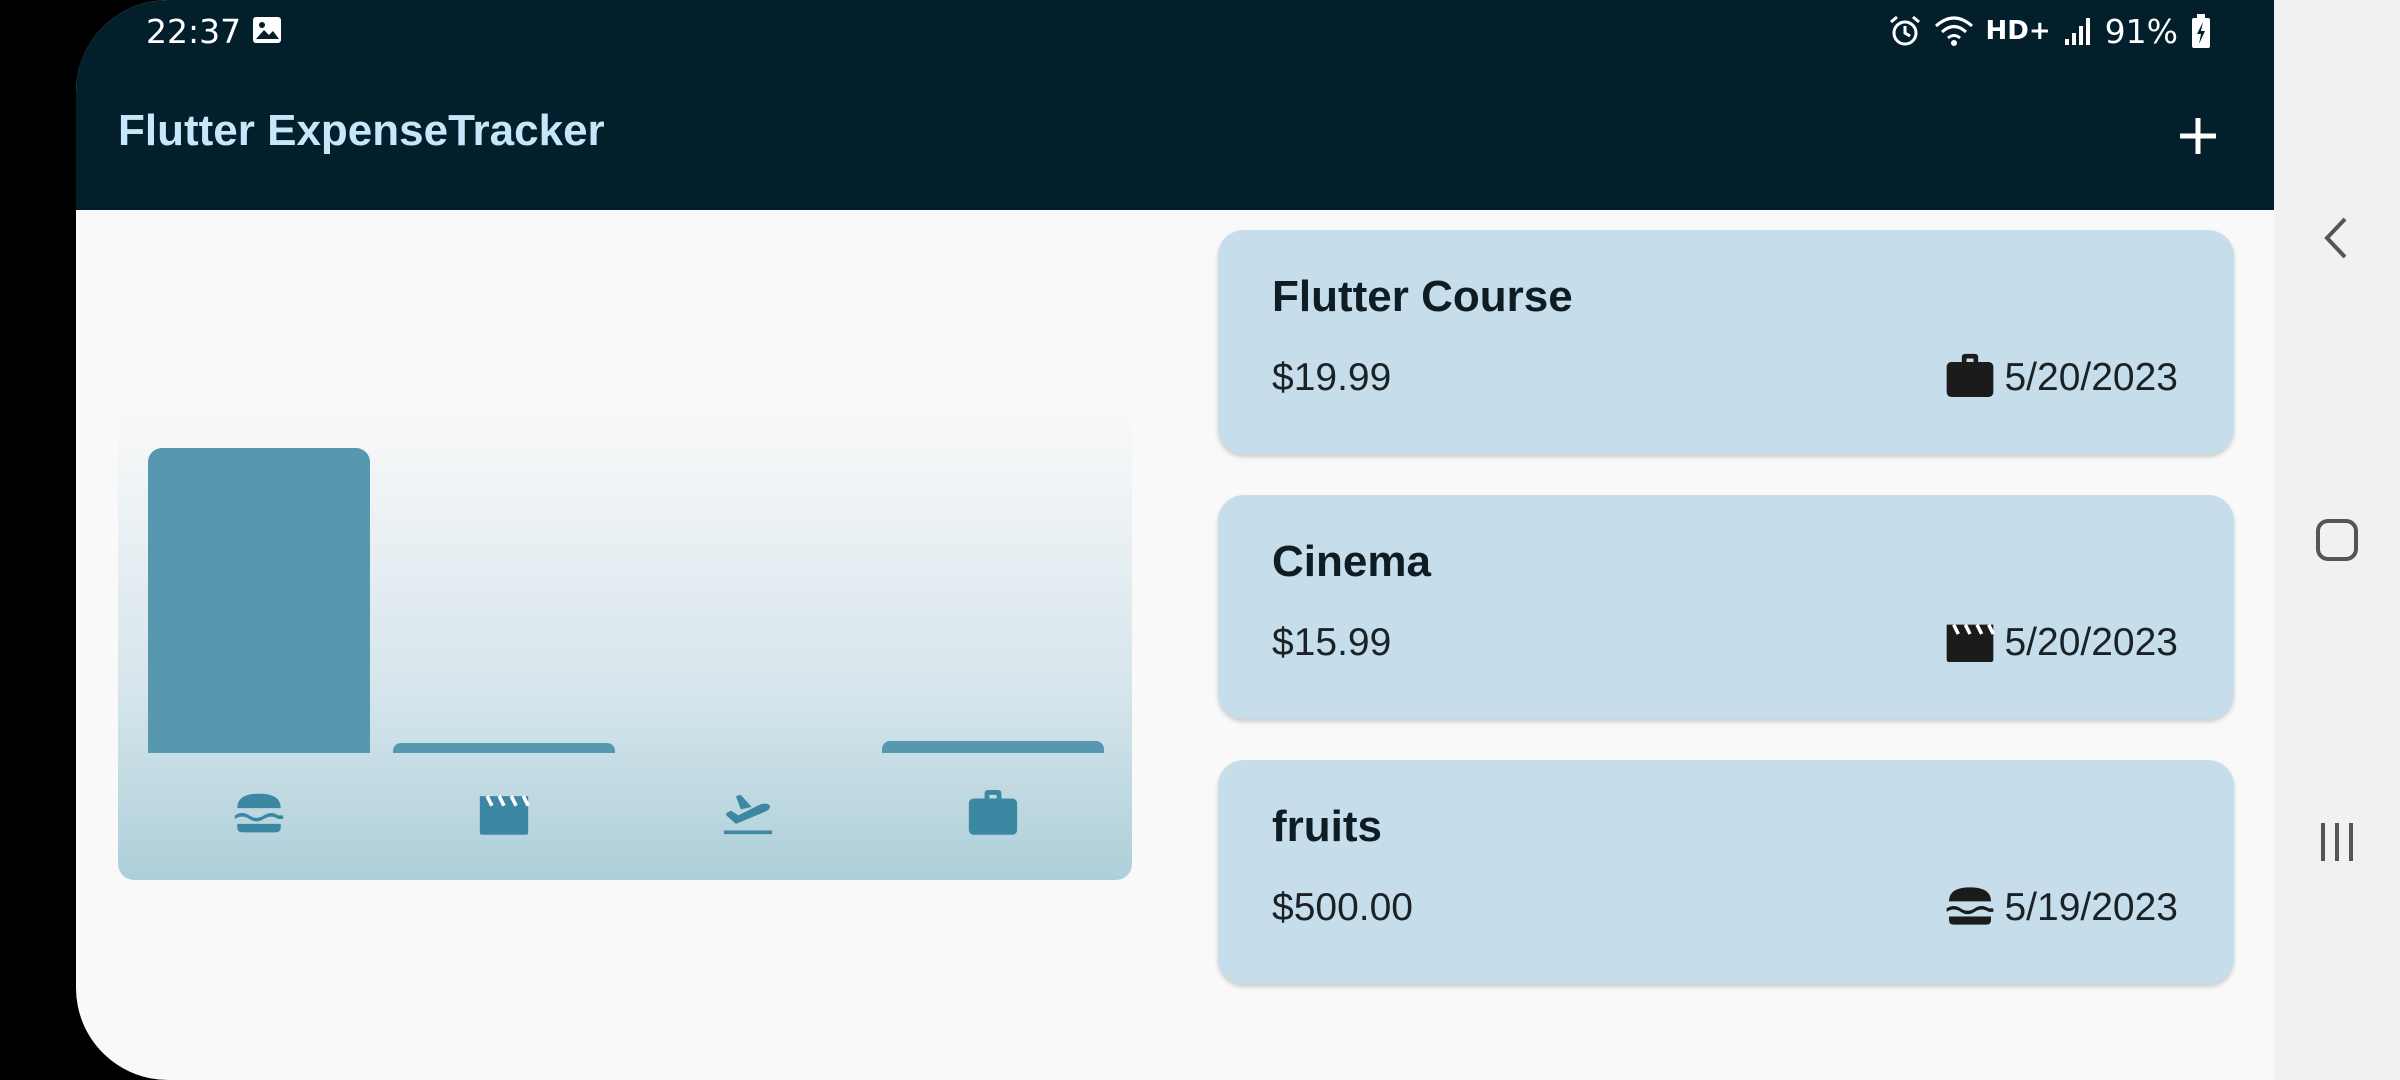 The width and height of the screenshot is (2400, 1080). I want to click on home-icon, so click(2337, 540).